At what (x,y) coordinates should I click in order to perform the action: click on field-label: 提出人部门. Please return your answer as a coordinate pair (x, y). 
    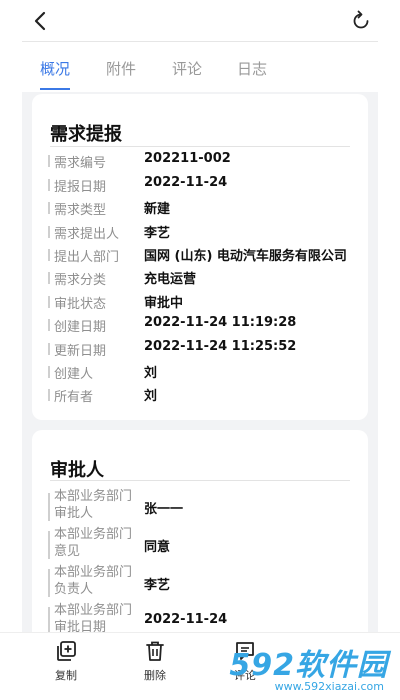
    Looking at the image, I should click on (87, 257).